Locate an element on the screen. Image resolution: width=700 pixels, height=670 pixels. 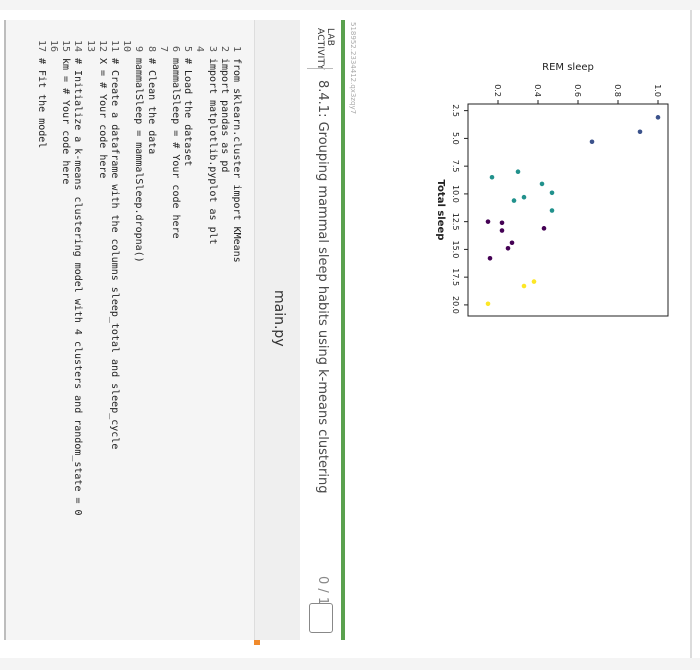
code-text: km = # Your code here is located at coordinates (66, 121).